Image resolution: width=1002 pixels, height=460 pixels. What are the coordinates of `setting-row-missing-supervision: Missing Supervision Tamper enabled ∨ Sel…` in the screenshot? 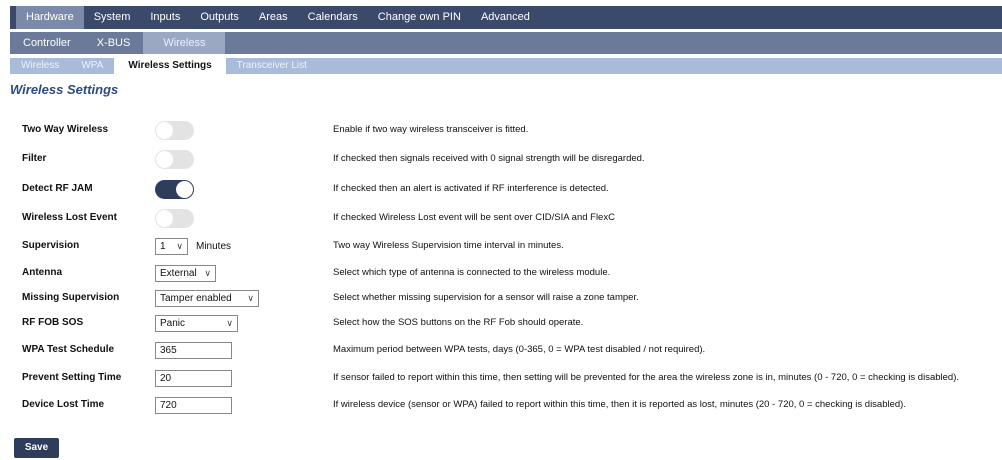 It's located at (501, 298).